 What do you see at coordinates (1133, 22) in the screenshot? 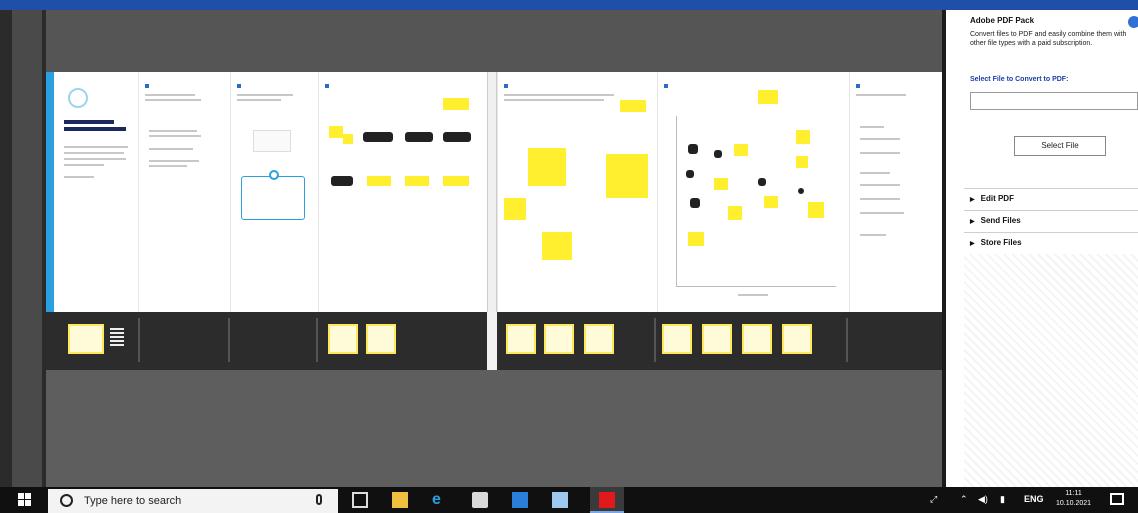
I see `gear-icon` at bounding box center [1133, 22].